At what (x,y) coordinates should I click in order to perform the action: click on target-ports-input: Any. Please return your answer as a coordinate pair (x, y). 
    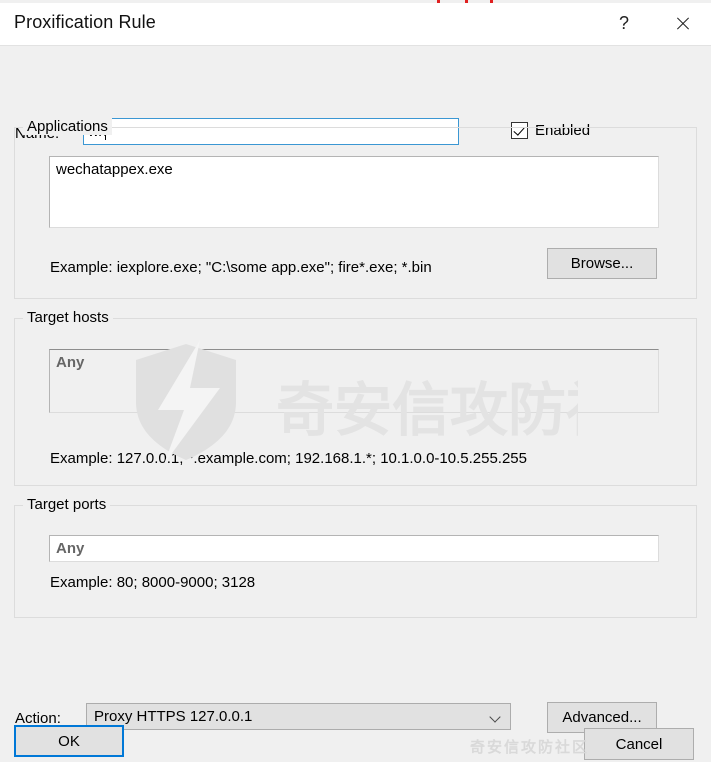
    Looking at the image, I should click on (354, 548).